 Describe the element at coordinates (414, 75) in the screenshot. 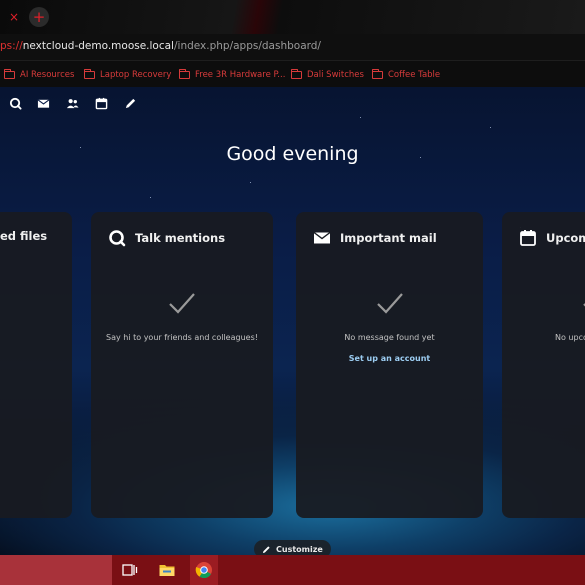

I see `bookmark-label: Coffee Table` at that location.